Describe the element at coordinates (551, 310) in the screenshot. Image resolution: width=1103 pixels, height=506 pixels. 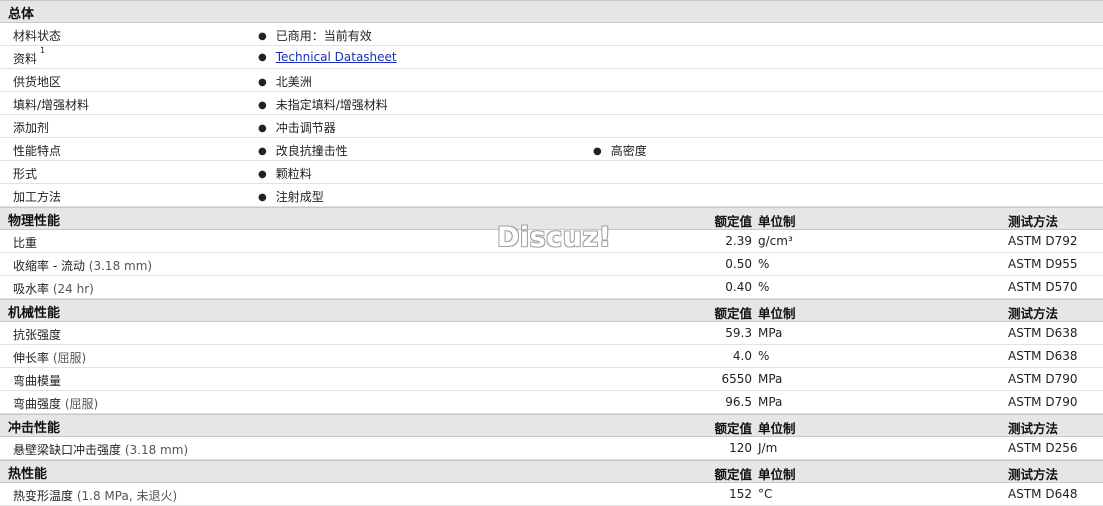
I see `section-header-mechanical: 机械性能 额定值 单位制 测试方法` at that location.